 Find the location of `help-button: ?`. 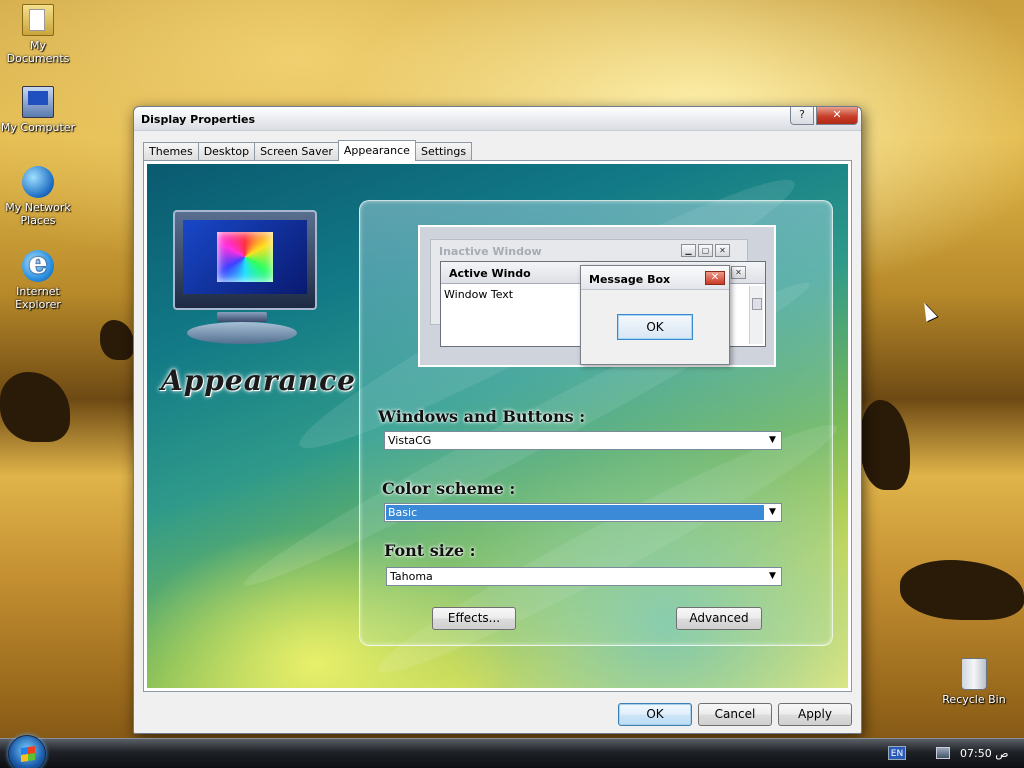

help-button: ? is located at coordinates (802, 116).